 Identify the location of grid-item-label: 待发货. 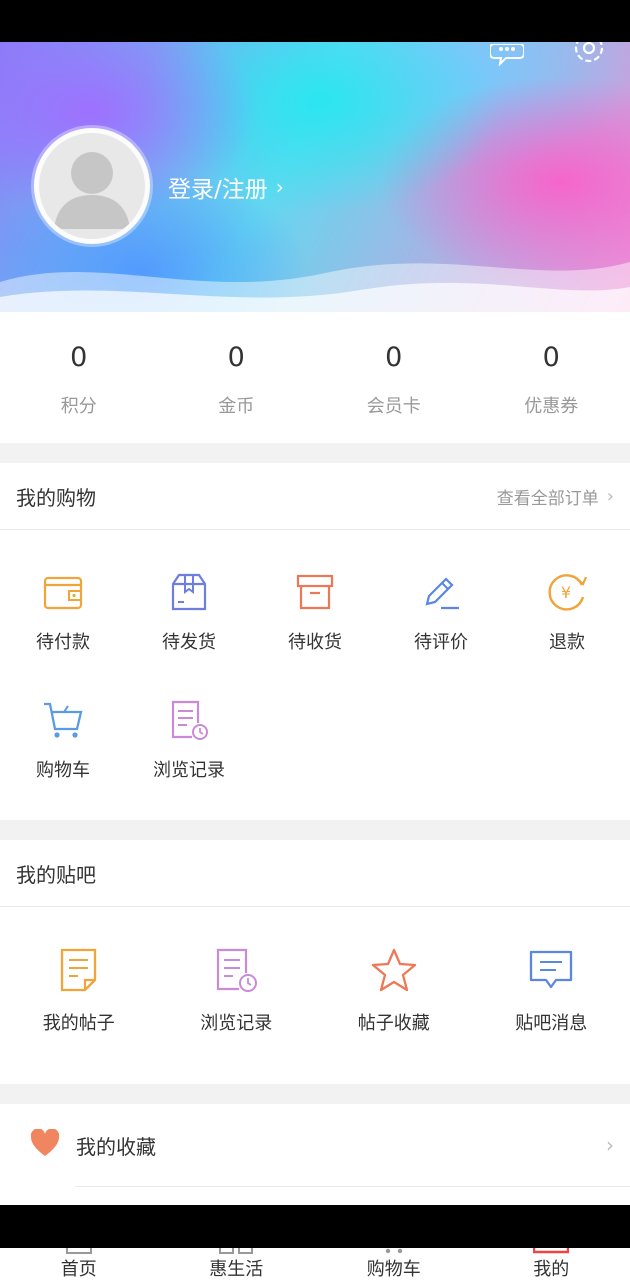
(189, 642).